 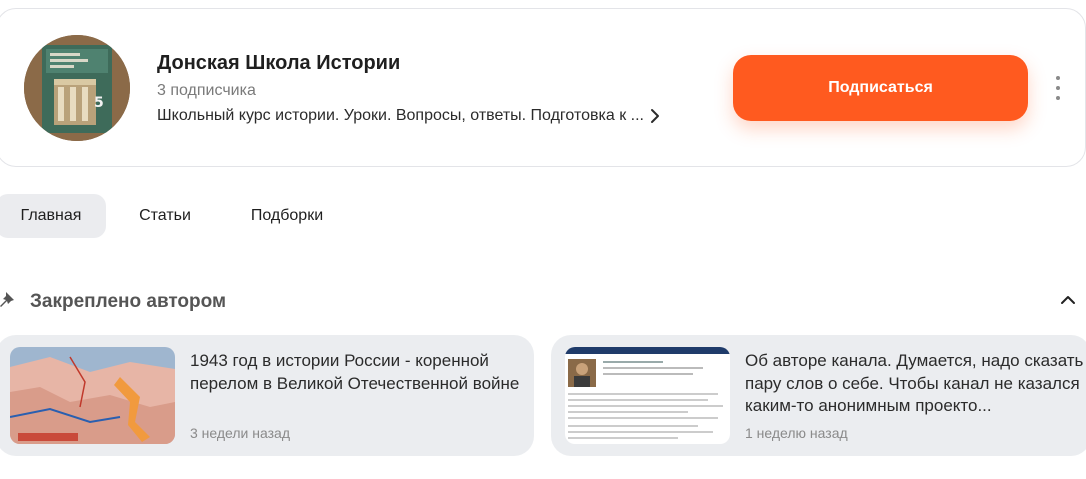 What do you see at coordinates (99, 103) in the screenshot?
I see `svg-text: 5` at bounding box center [99, 103].